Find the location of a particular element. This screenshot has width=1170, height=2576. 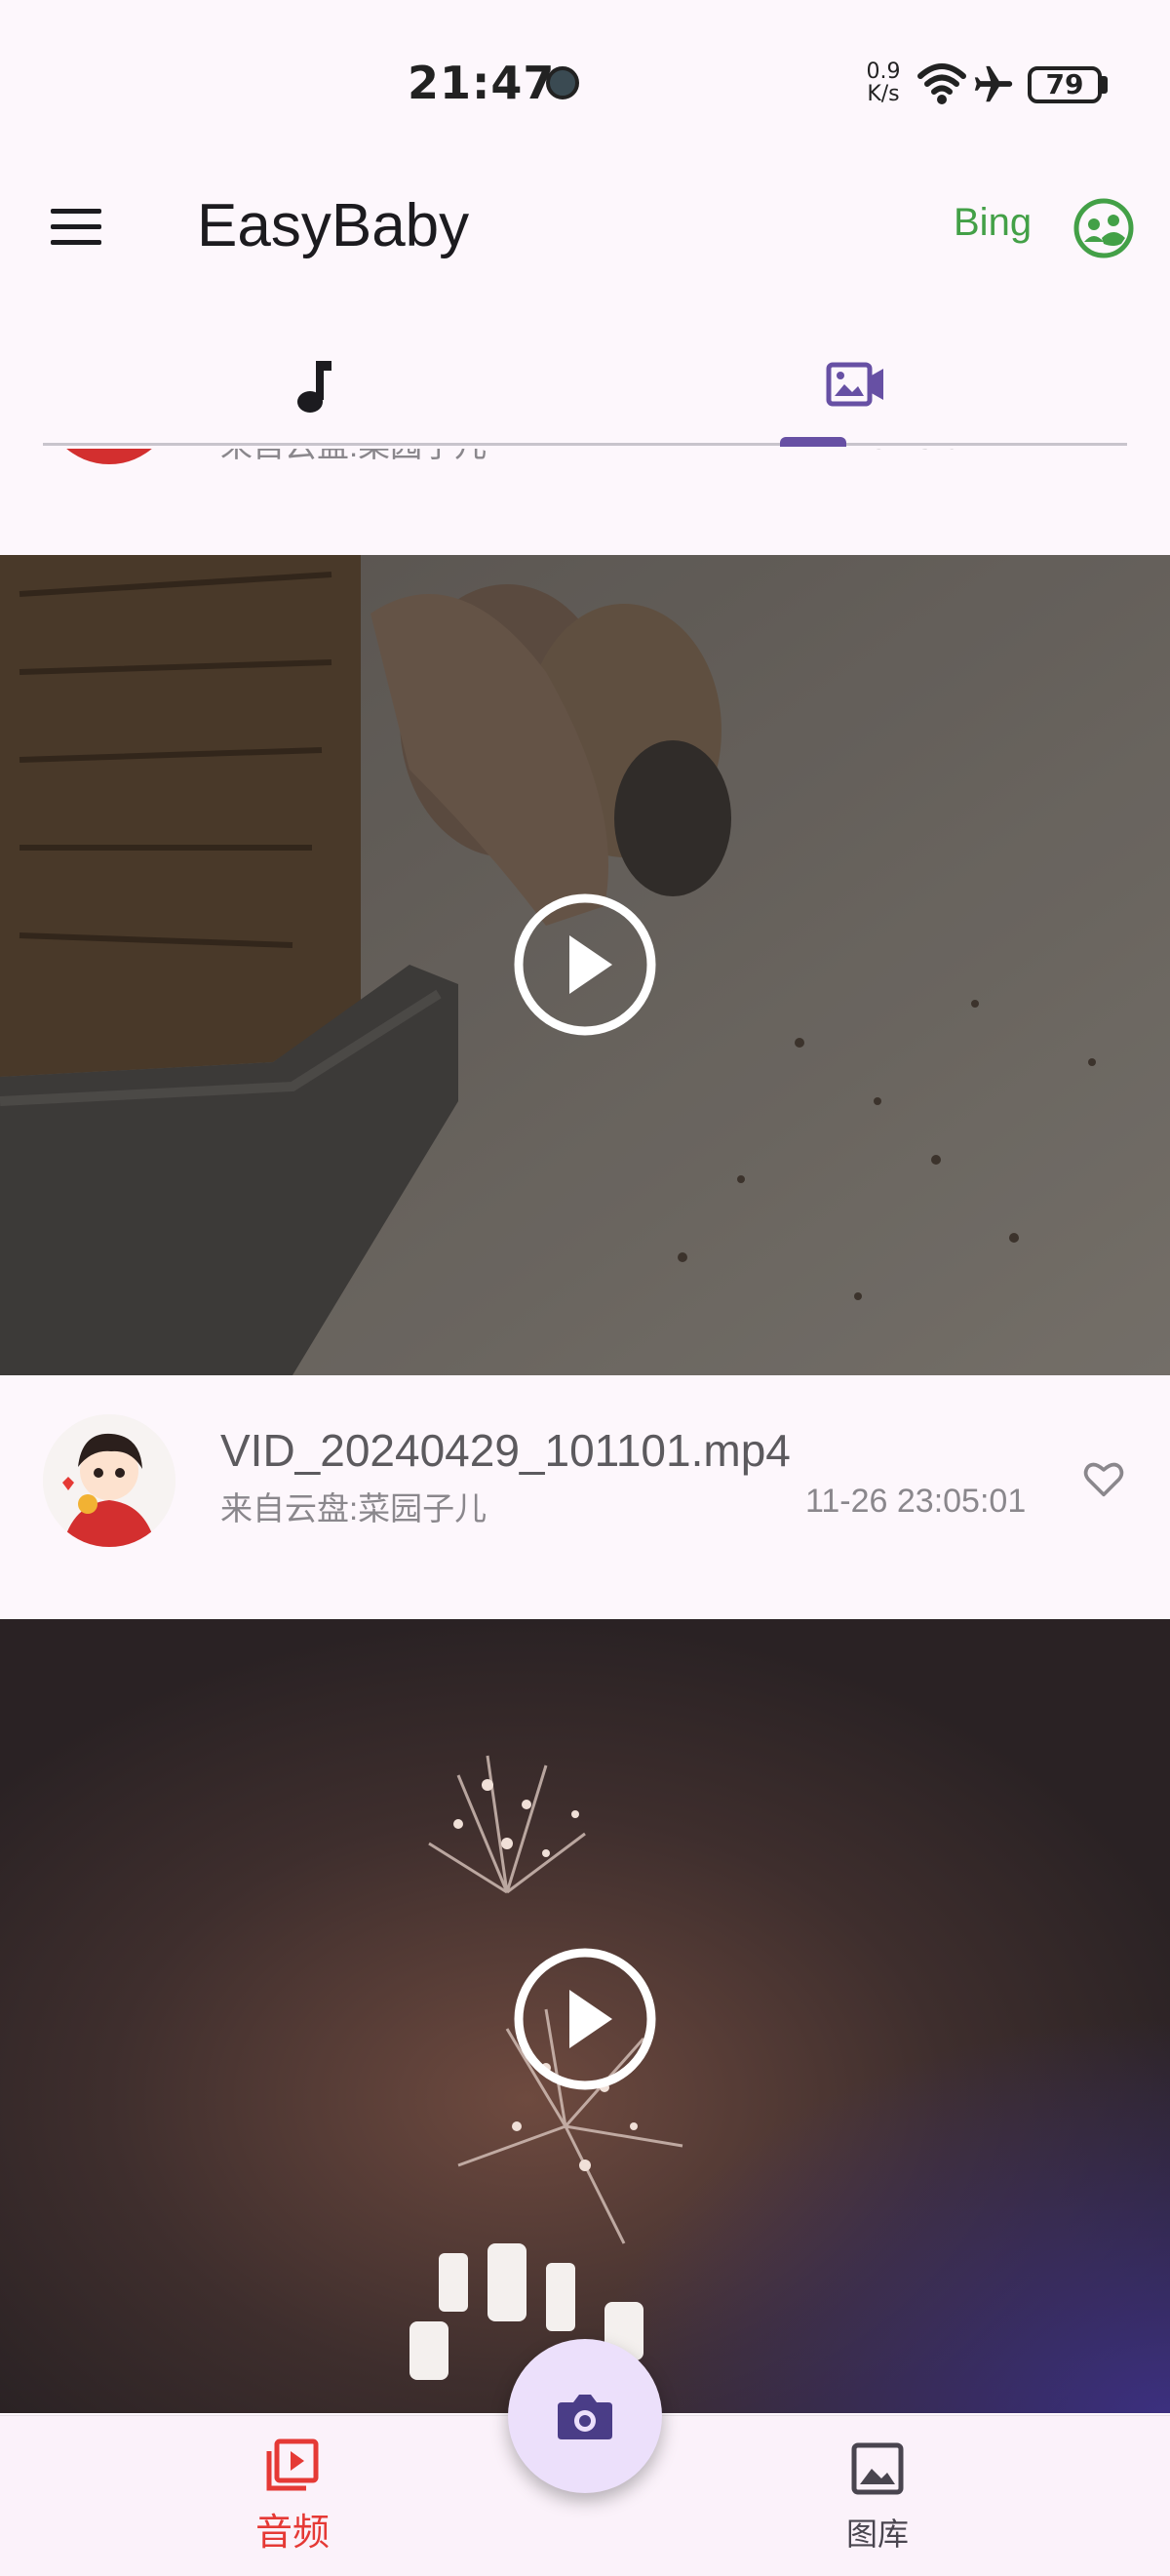

airplane-mode-icon is located at coordinates (993, 83).